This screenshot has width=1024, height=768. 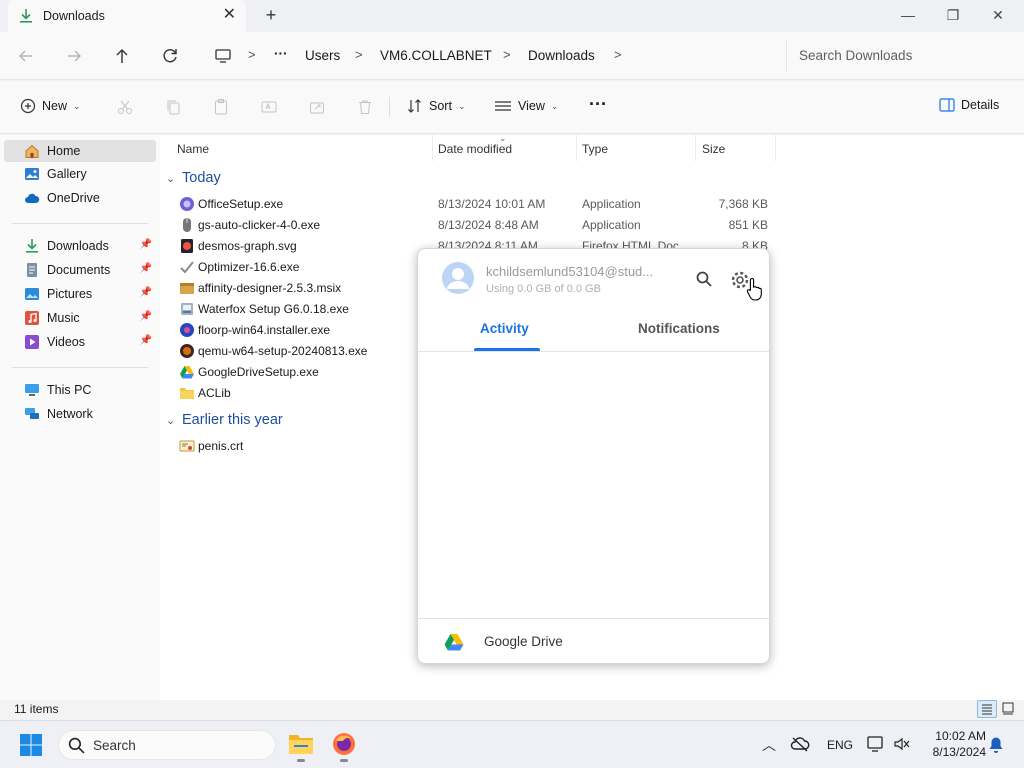 I want to click on pin-icon: 📌, so click(x=145, y=340).